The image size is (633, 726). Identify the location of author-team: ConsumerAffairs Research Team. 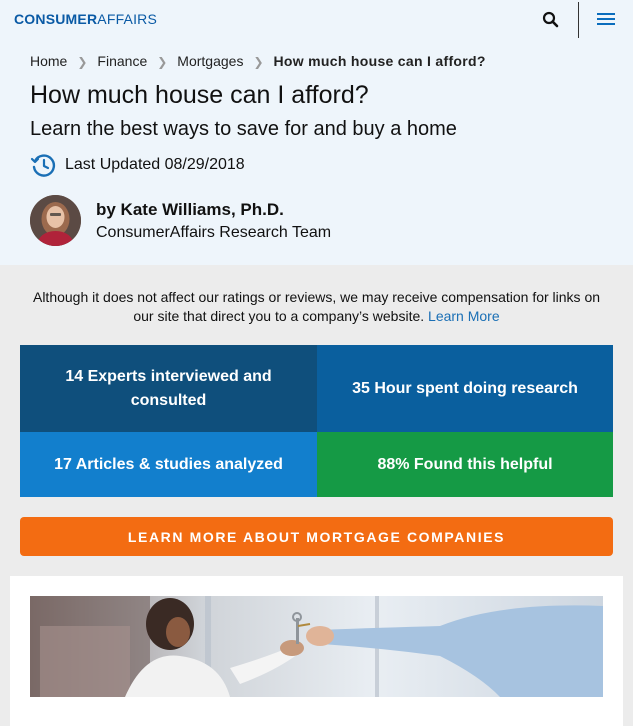
(214, 232).